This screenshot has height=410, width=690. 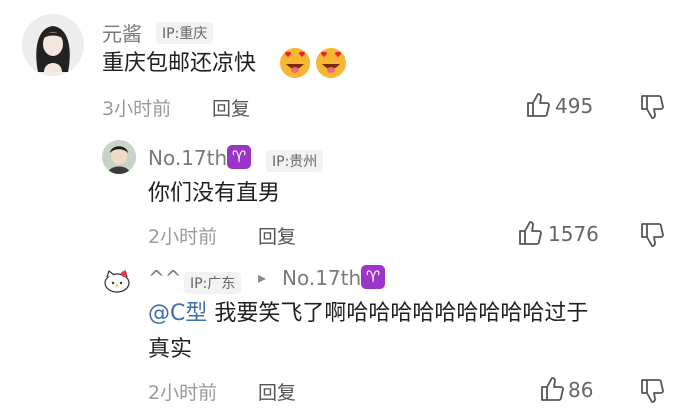 I want to click on comment-text: 你们没有直男, so click(x=214, y=193).